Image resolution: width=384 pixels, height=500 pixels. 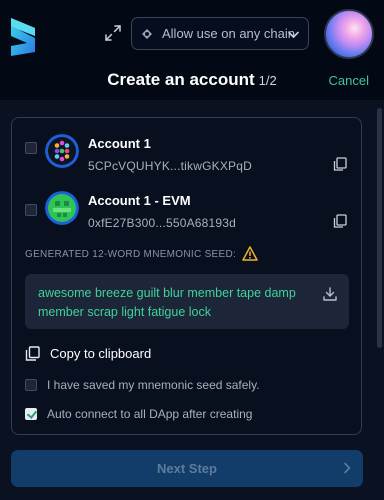 I want to click on account-name: Account 1, so click(x=119, y=143).